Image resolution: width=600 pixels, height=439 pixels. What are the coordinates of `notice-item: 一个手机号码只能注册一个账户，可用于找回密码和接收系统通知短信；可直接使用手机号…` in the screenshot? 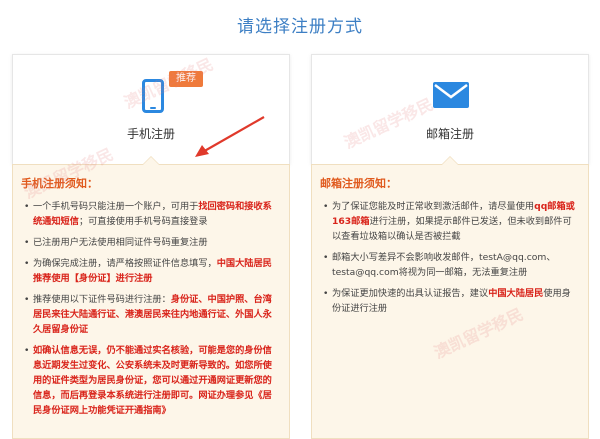 It's located at (152, 214).